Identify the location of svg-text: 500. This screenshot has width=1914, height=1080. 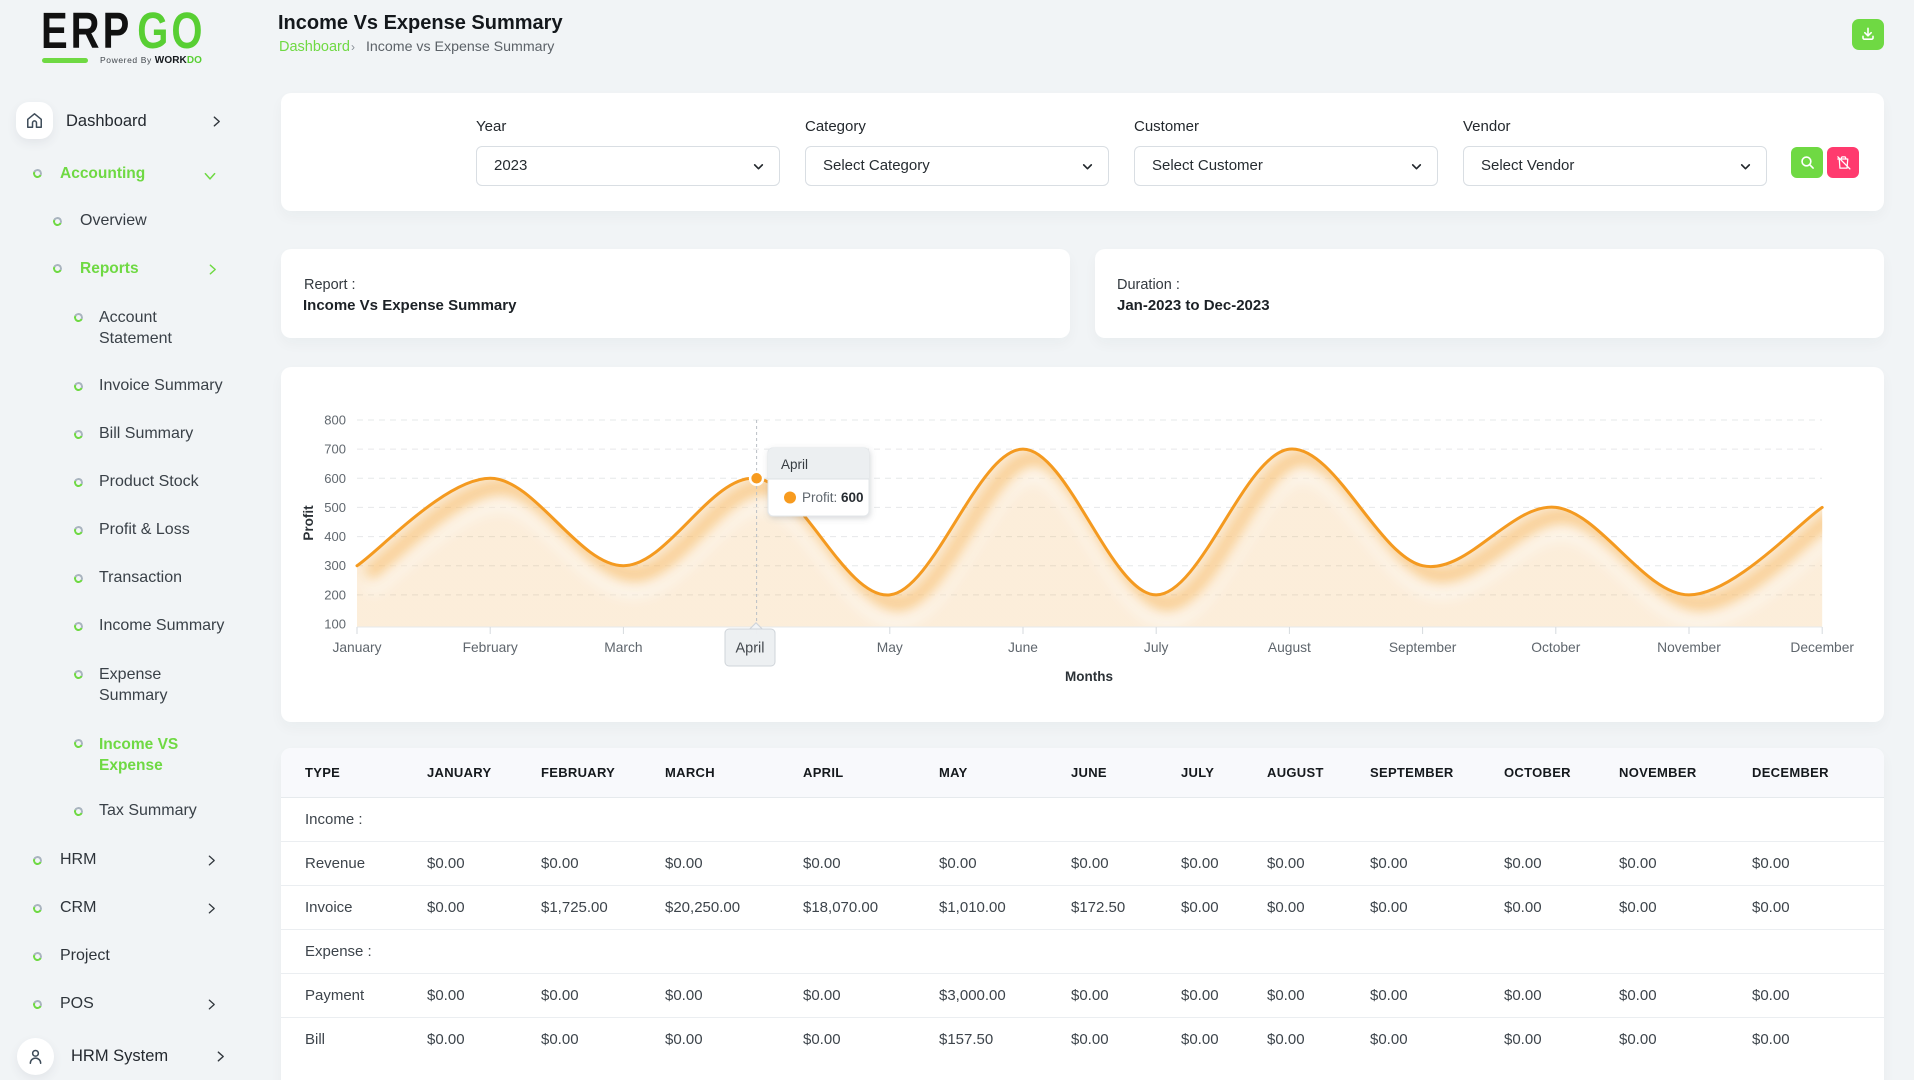
(335, 507).